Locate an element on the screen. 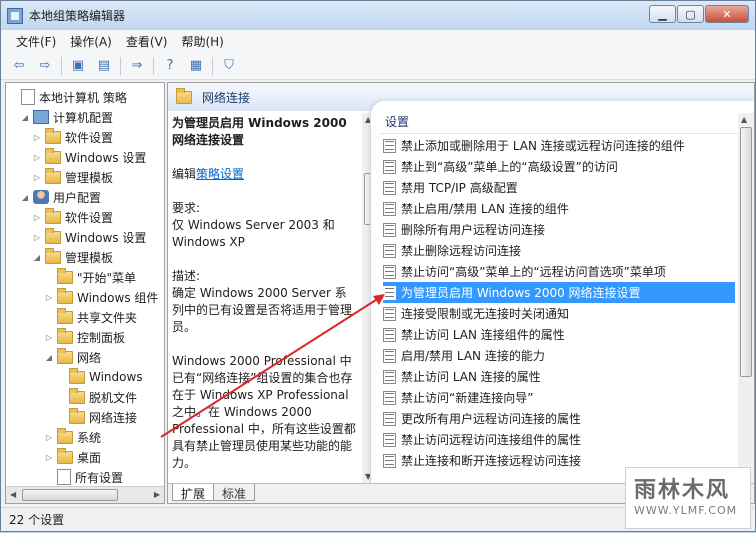  tree-item: 网络连接 is located at coordinates (96, 417).